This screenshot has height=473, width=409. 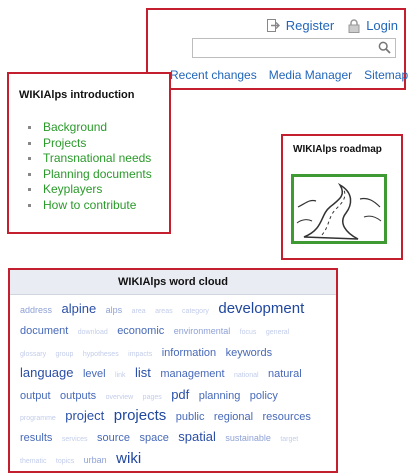 I want to click on cloud-tag: economic, so click(x=140, y=331).